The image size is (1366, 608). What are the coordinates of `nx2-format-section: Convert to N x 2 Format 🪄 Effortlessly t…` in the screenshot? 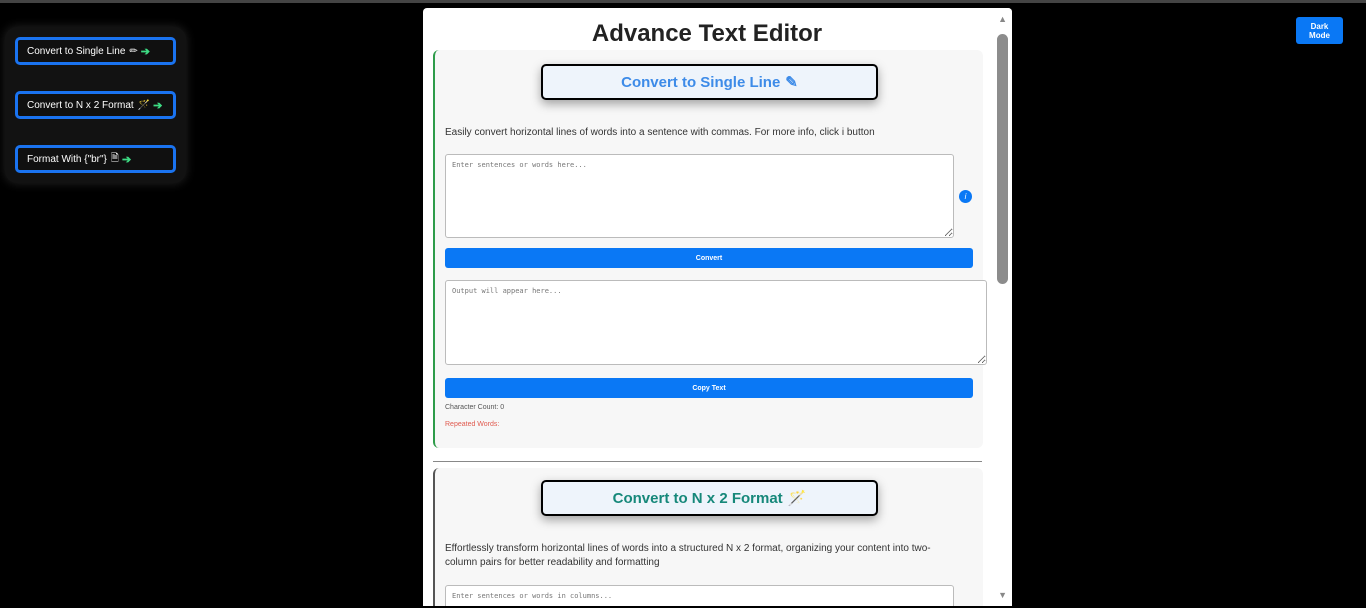 It's located at (708, 537).